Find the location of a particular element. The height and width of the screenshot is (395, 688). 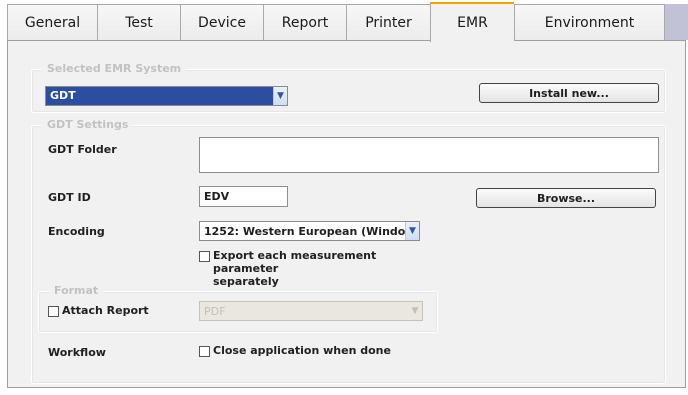

selected-emr-legend: Selected EMR System is located at coordinates (114, 68).